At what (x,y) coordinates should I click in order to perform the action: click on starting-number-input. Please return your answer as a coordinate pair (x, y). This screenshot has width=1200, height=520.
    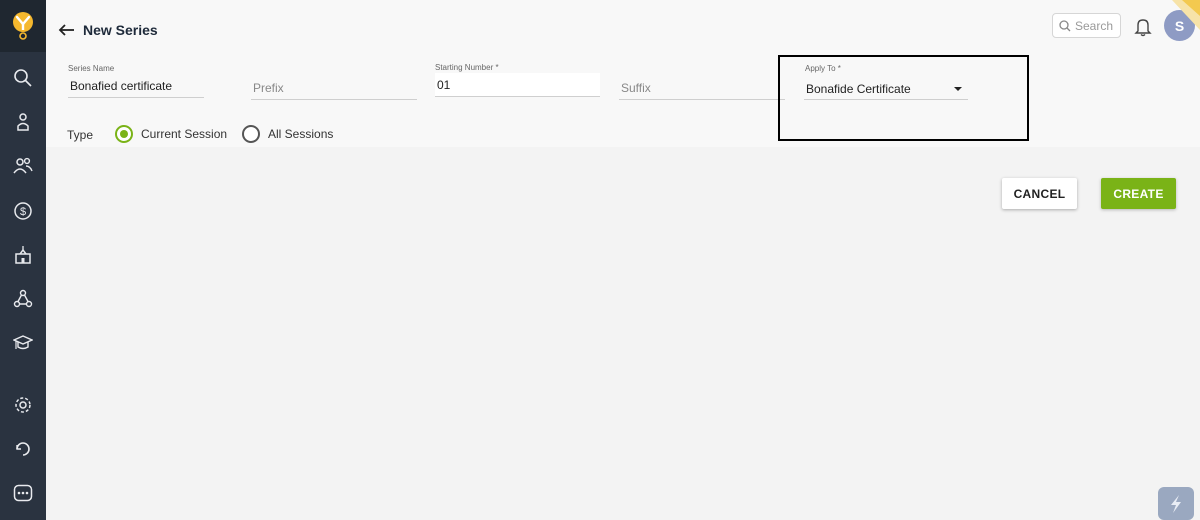
    Looking at the image, I should click on (517, 85).